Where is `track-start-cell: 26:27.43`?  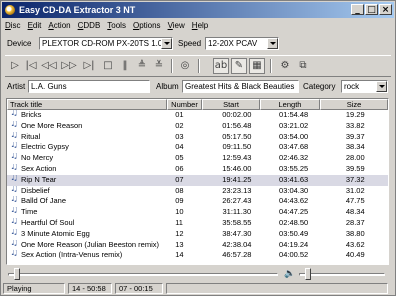 track-start-cell: 26:27.43 is located at coordinates (237, 201).